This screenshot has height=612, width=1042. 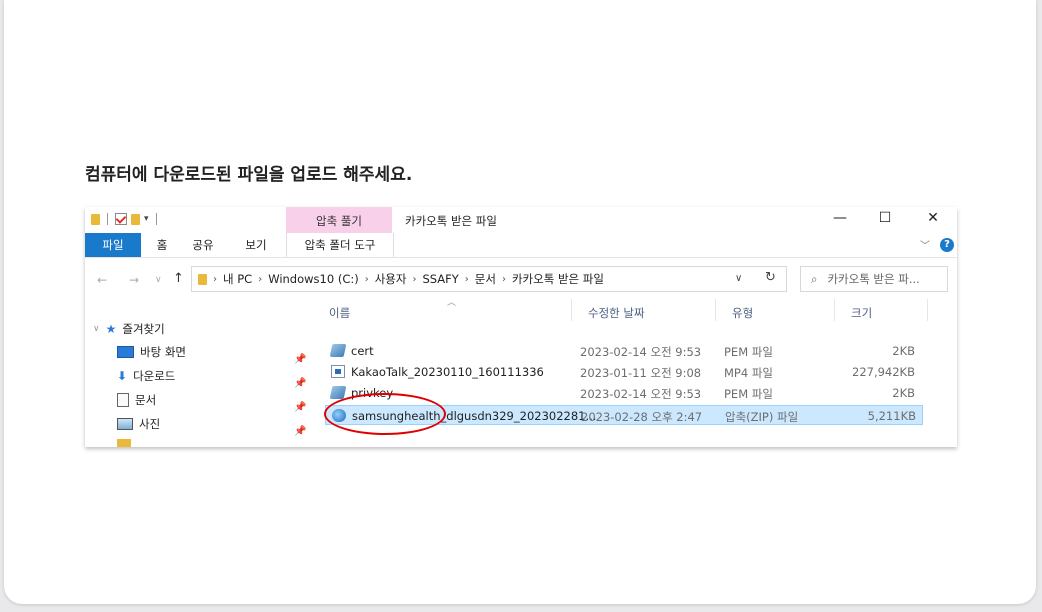 I want to click on breadcrumb-item: 내 PC, so click(x=237, y=279).